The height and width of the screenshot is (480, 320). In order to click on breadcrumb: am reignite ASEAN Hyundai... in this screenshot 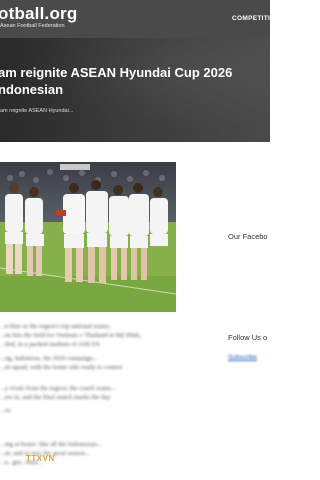, I will do `click(36, 111)`.